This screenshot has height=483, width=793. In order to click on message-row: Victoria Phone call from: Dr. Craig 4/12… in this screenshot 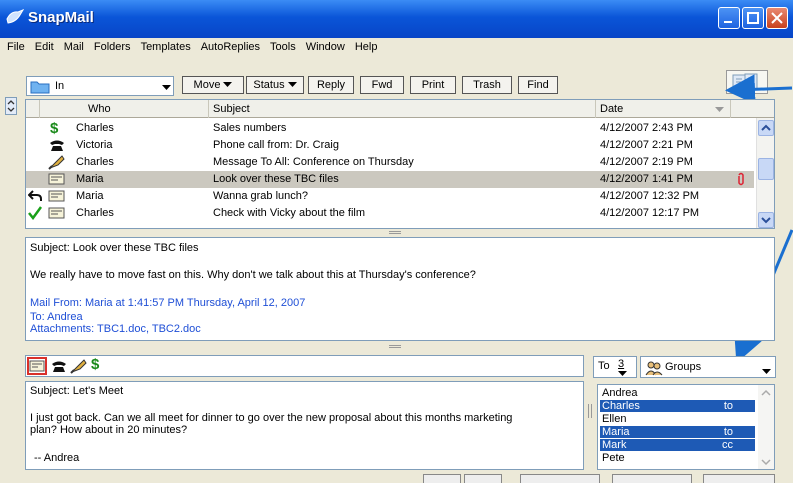, I will do `click(390, 145)`.